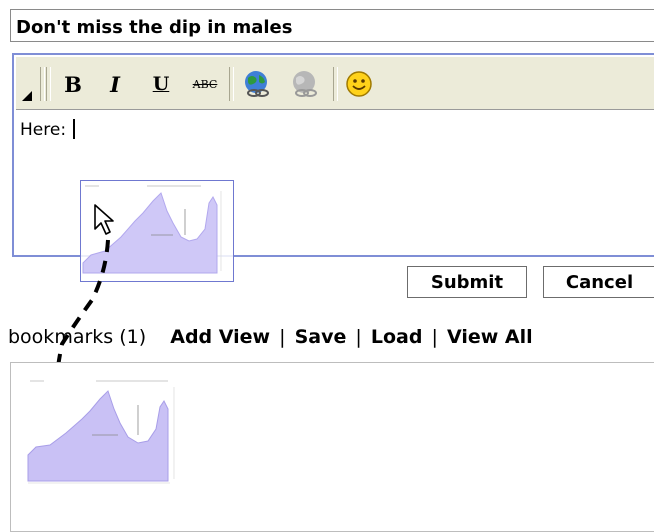 This screenshot has height=532, width=654. Describe the element at coordinates (101, 432) in the screenshot. I see `bookmark-chart-thumbnail` at that location.